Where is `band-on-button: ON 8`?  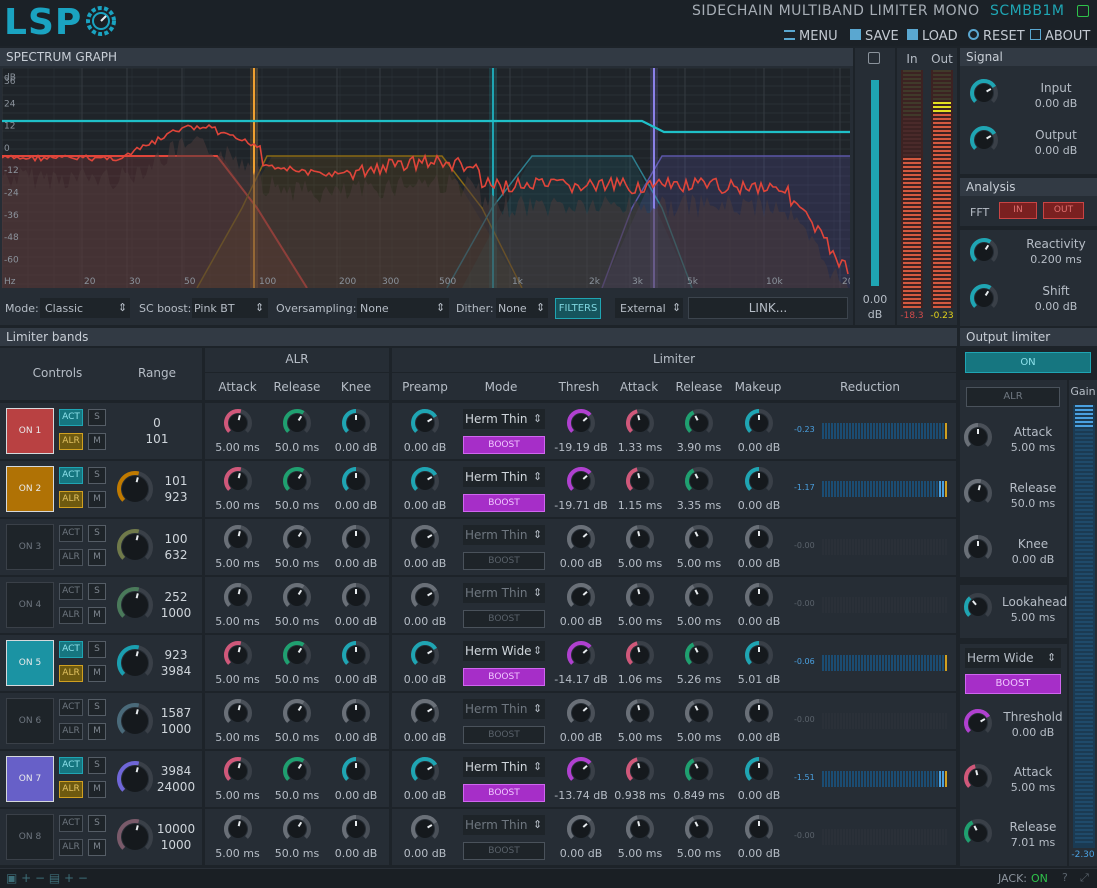 band-on-button: ON 8 is located at coordinates (30, 837).